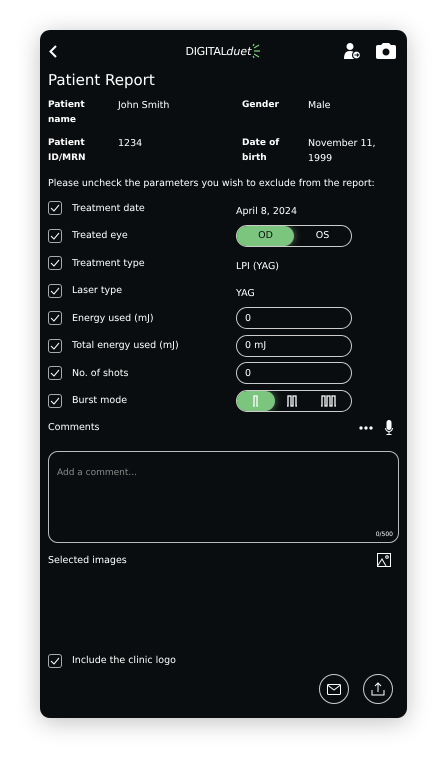  Describe the element at coordinates (261, 151) in the screenshot. I see `field-label: Date of birth` at that location.